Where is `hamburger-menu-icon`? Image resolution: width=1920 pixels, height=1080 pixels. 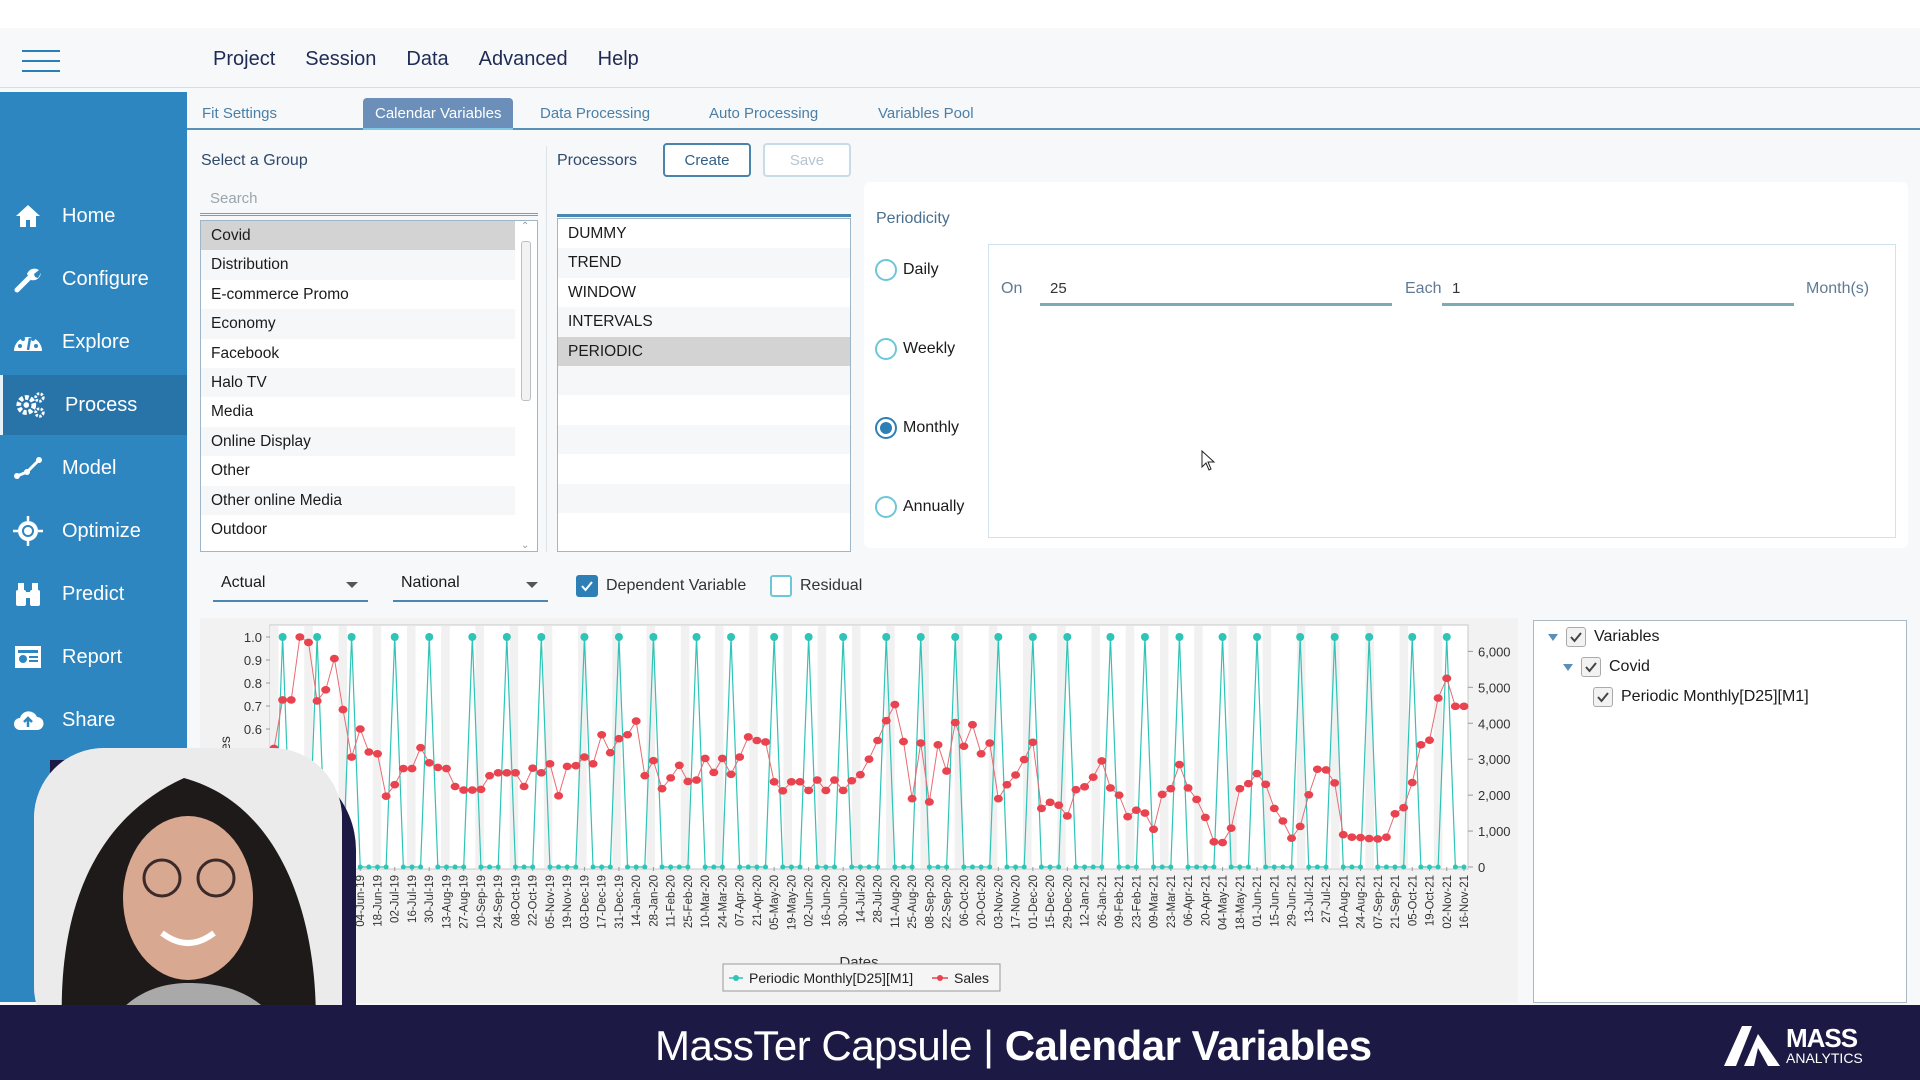 hamburger-menu-icon is located at coordinates (41, 61).